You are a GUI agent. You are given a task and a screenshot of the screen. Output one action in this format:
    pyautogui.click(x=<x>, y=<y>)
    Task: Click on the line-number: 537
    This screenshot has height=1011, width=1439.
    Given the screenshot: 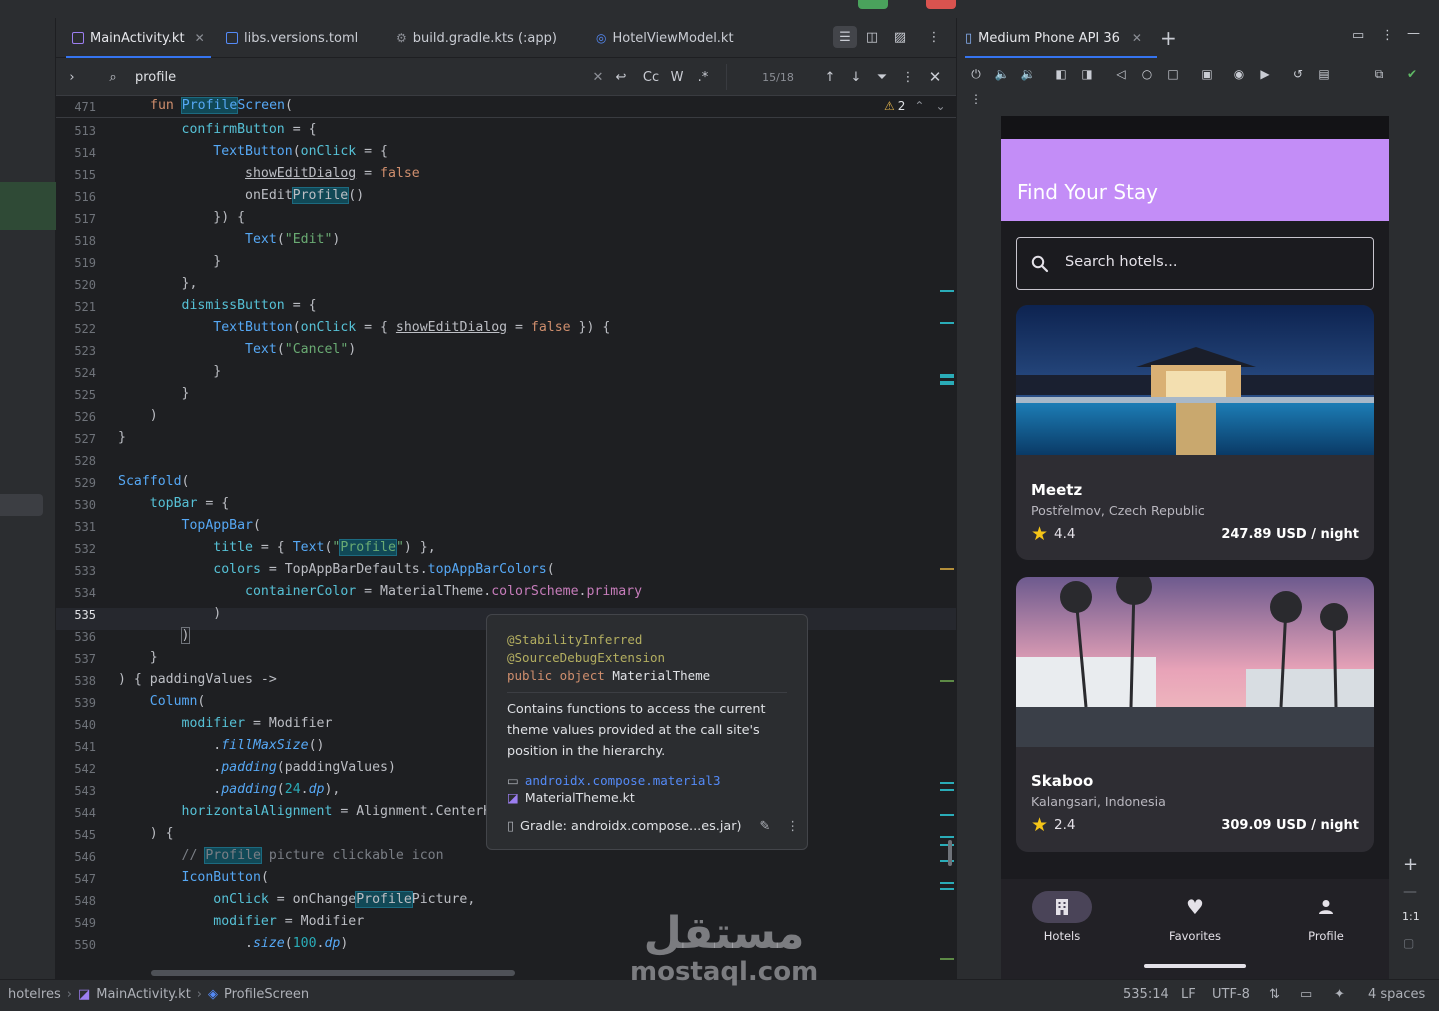 What is the action you would take?
    pyautogui.click(x=85, y=659)
    